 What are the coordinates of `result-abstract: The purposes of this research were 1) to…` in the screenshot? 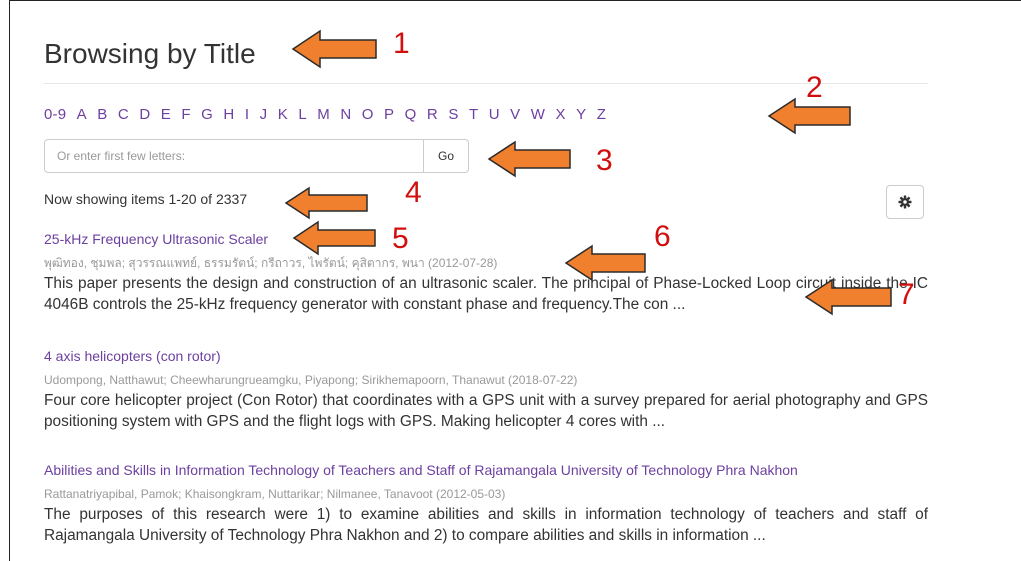 It's located at (486, 525).